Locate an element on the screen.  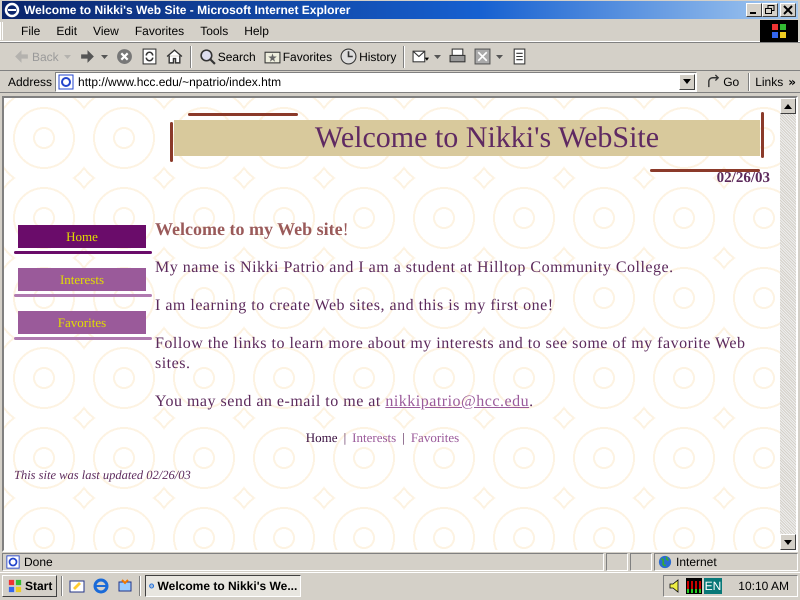
dropdown-button is located at coordinates (687, 82).